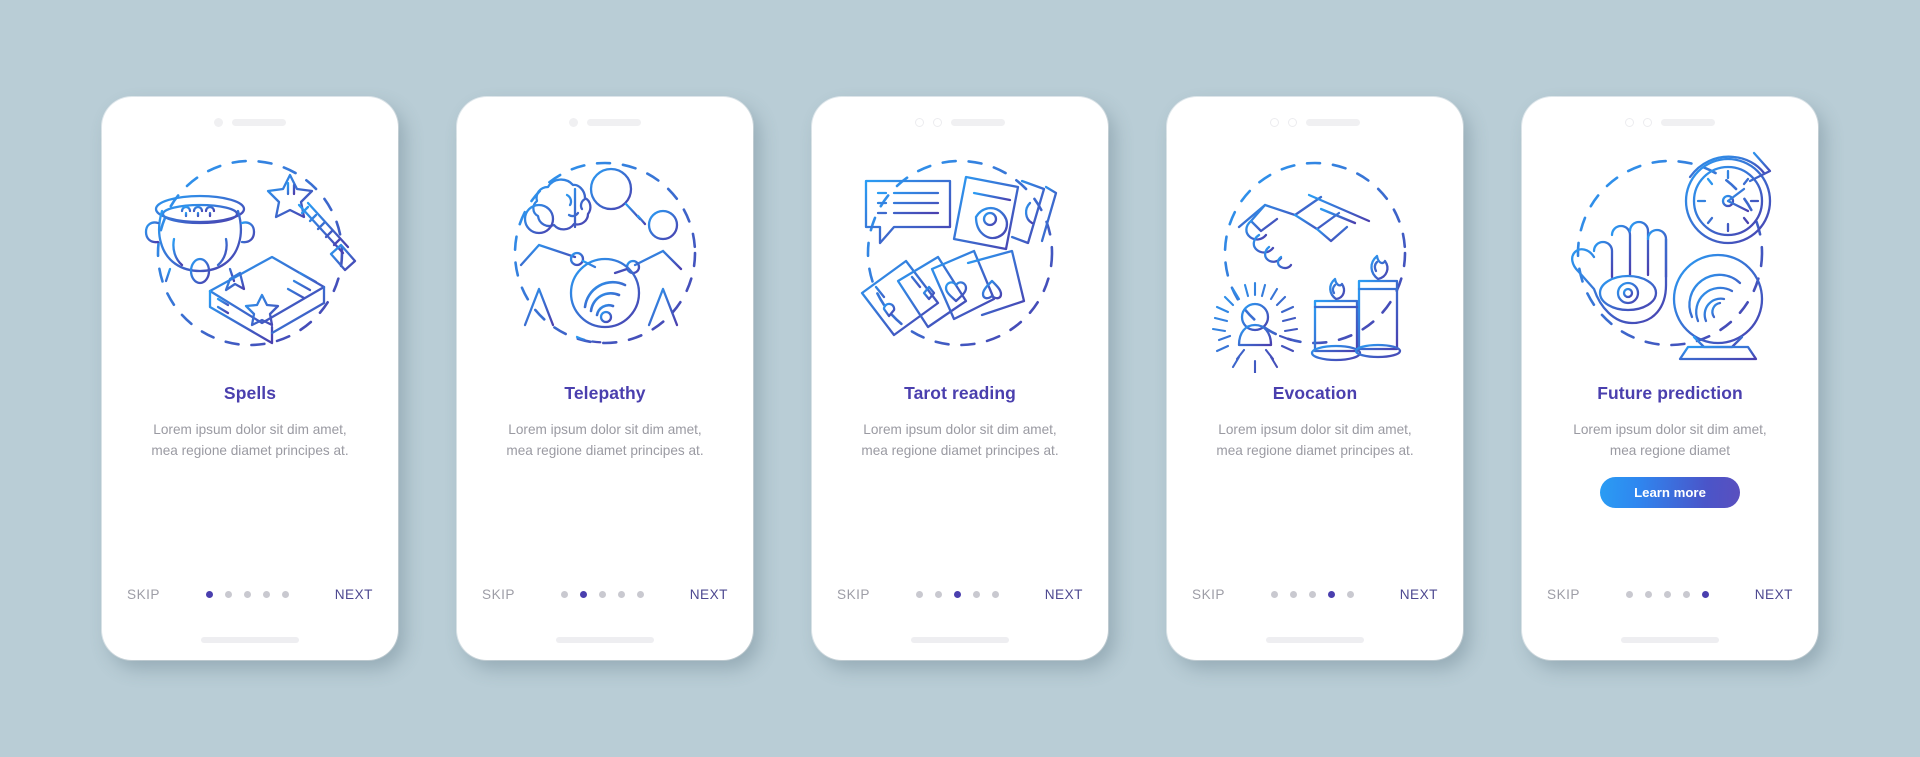 The image size is (1920, 757). Describe the element at coordinates (1670, 393) in the screenshot. I see `page-title: Future prediction` at that location.